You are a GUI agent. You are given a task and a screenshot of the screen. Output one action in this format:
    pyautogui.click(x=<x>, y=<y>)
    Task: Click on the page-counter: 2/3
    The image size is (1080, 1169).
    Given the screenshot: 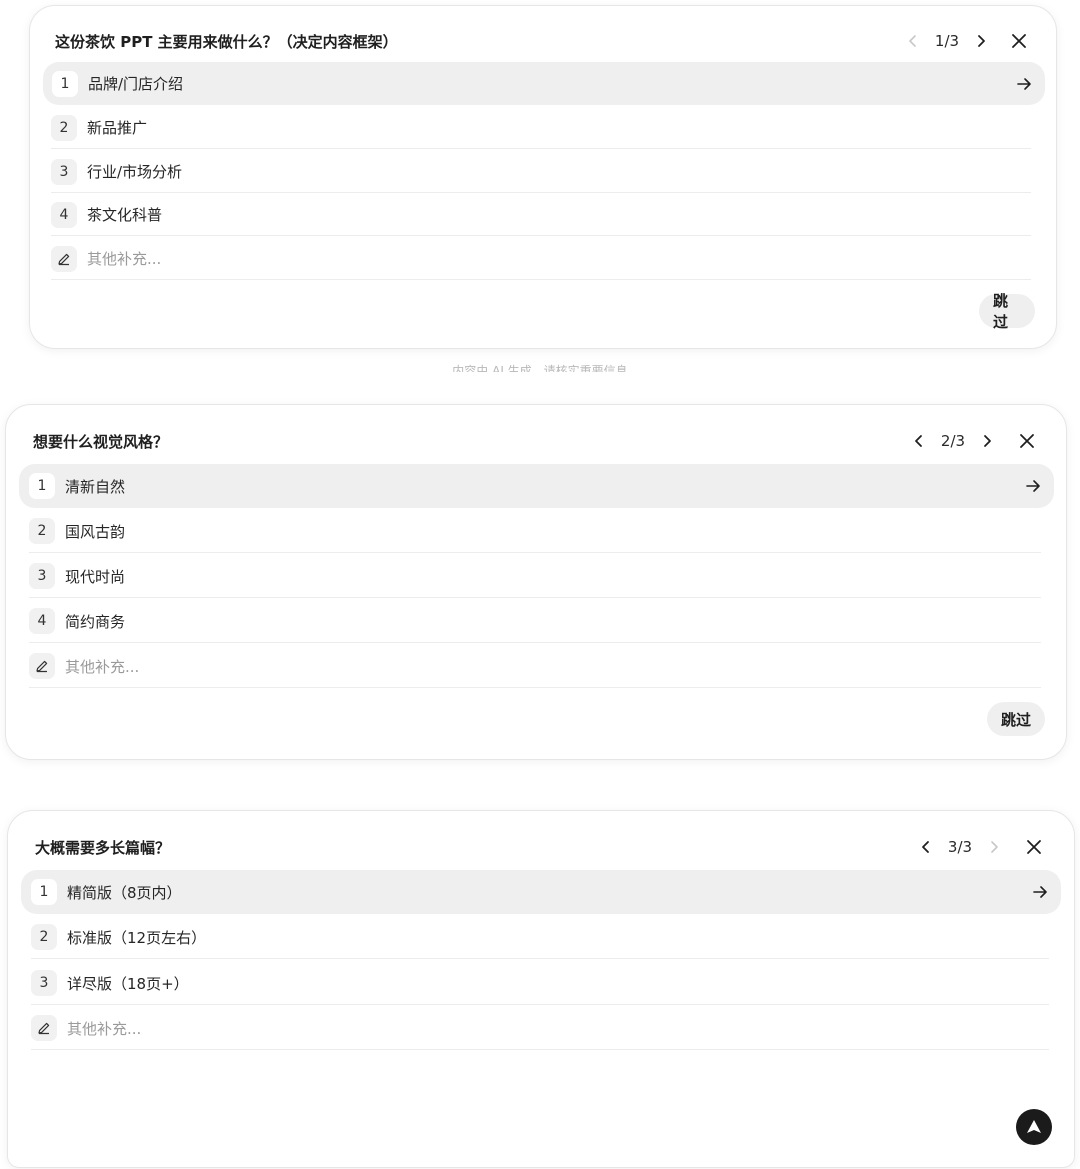 What is the action you would take?
    pyautogui.click(x=953, y=441)
    